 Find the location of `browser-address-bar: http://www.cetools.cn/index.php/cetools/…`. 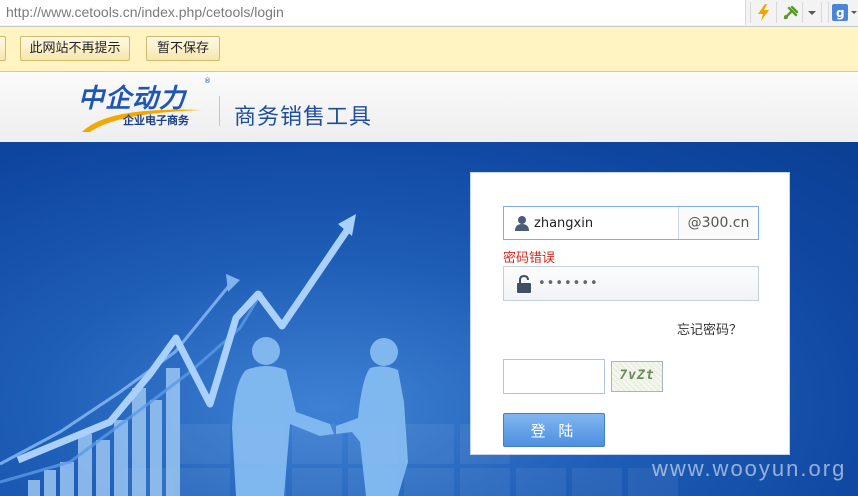

browser-address-bar: http://www.cetools.cn/index.php/cetools/… is located at coordinates (429, 13).